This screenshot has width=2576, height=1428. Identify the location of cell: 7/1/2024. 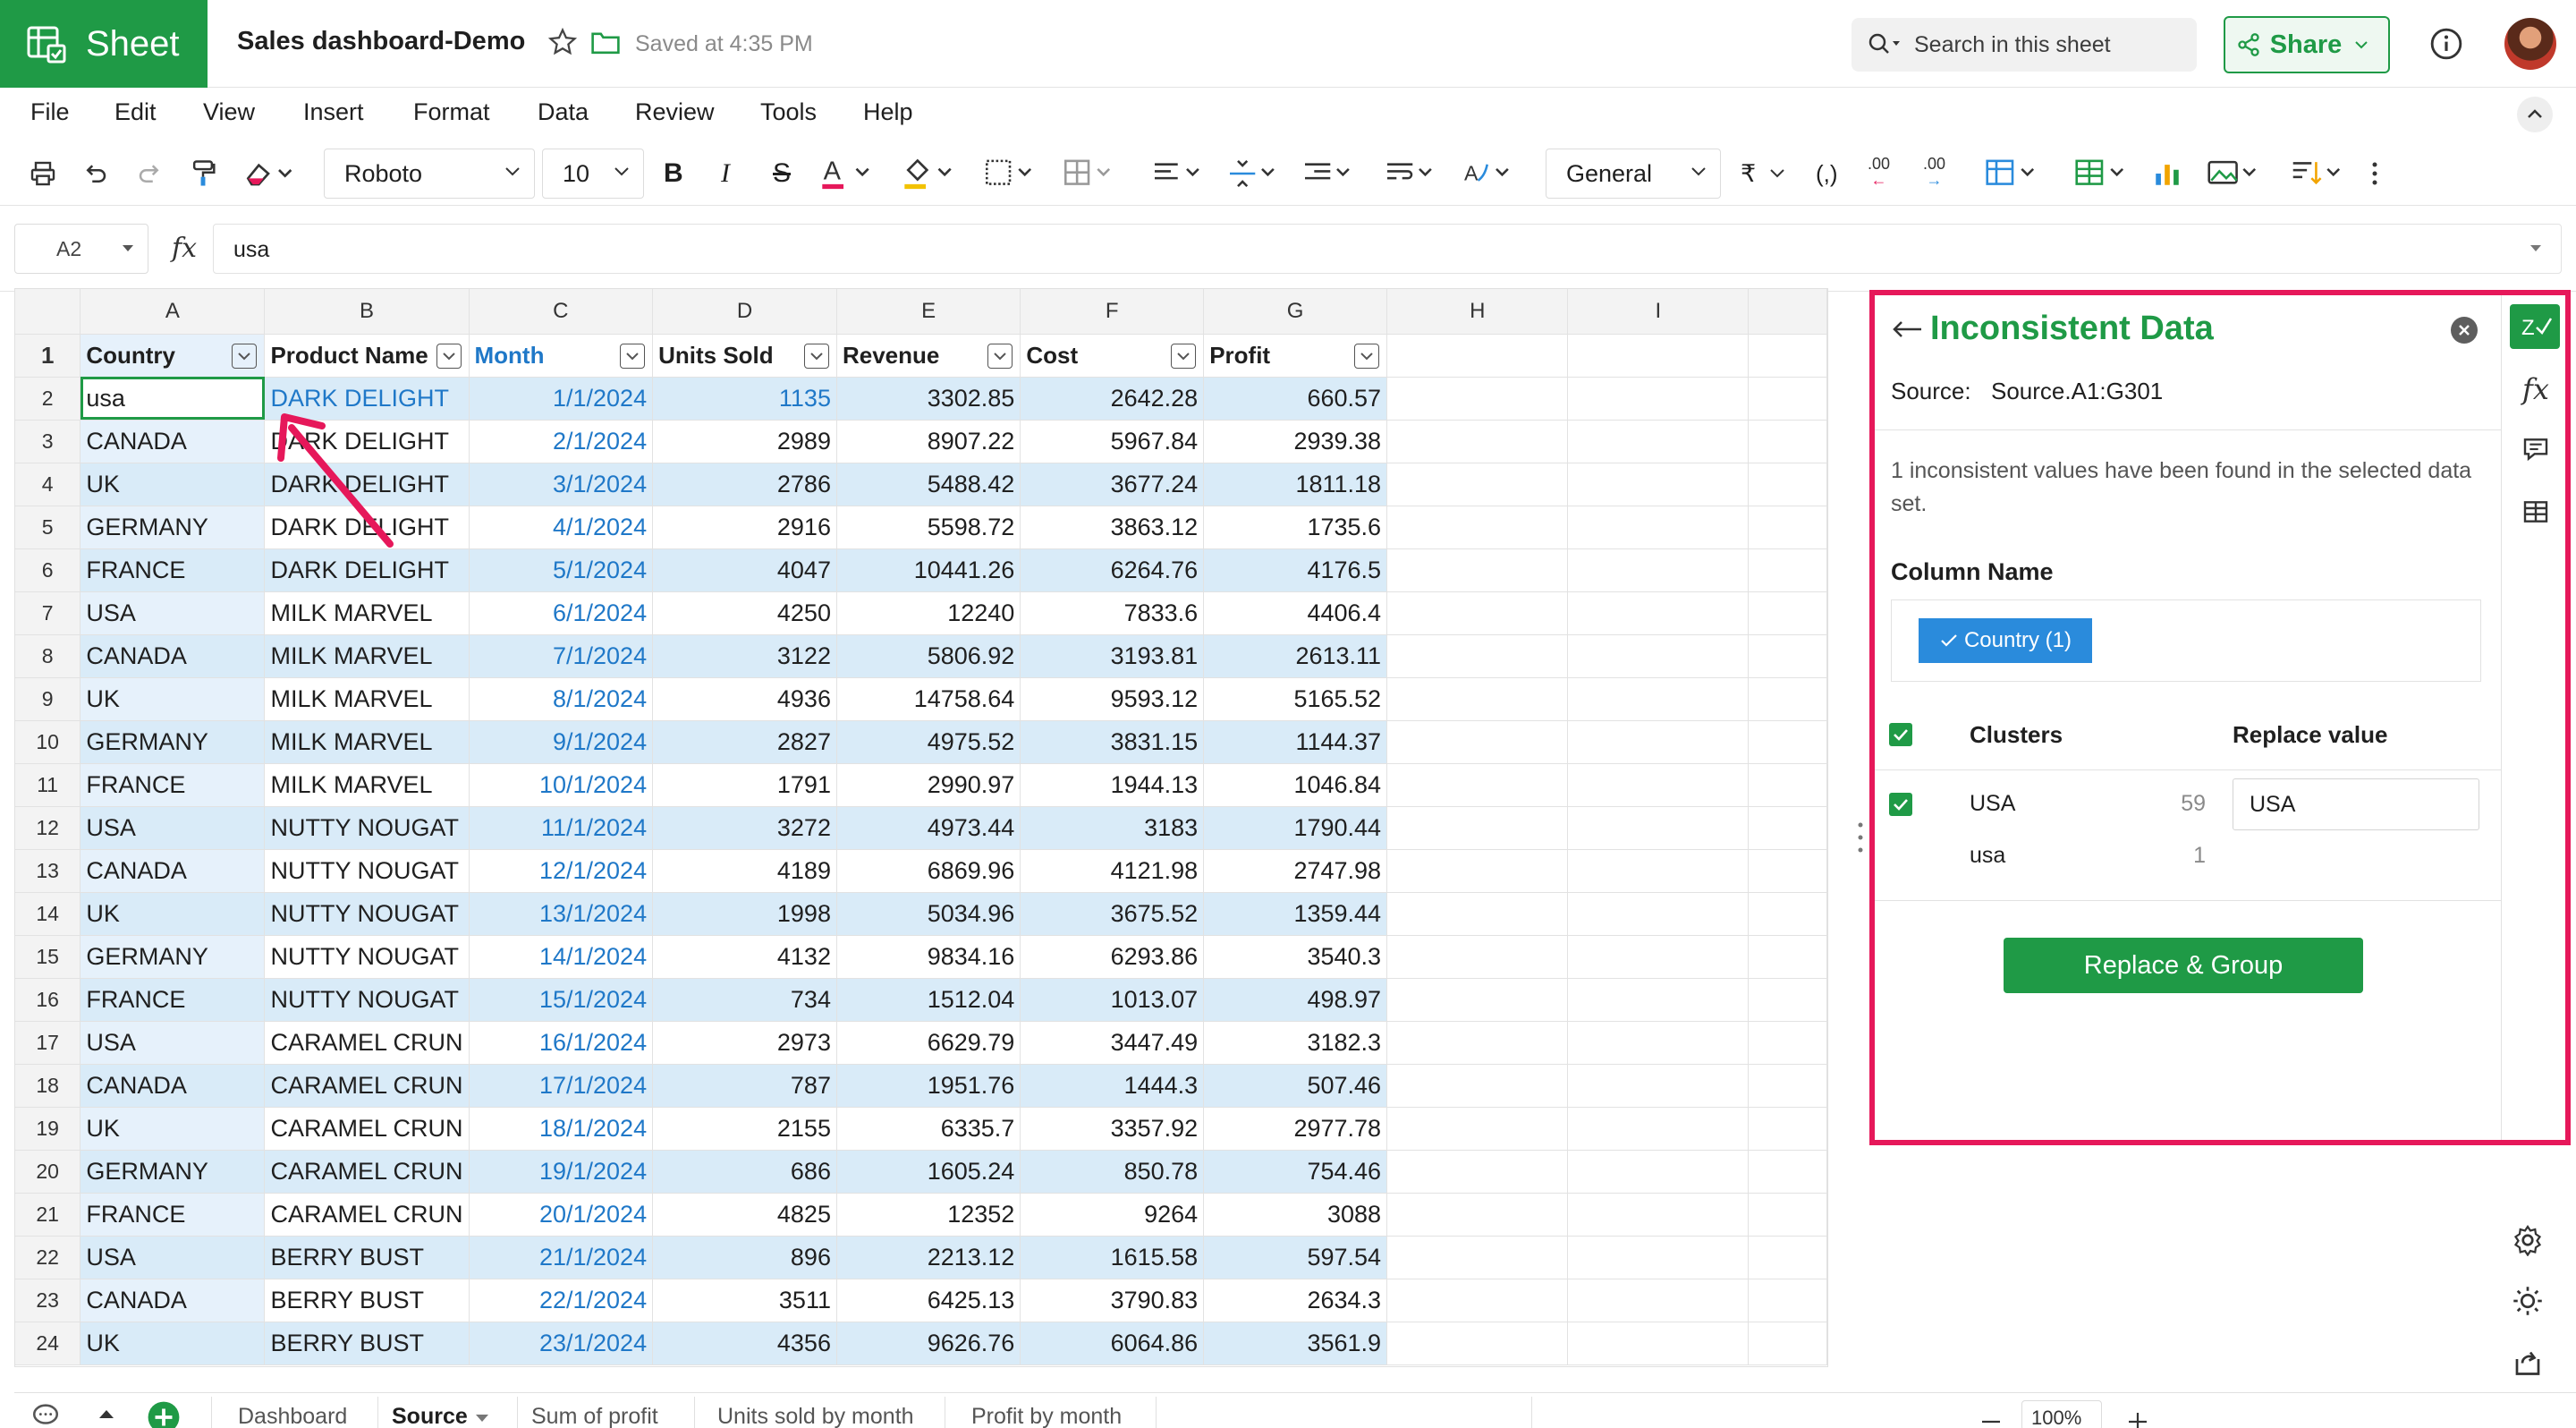
(561, 656).